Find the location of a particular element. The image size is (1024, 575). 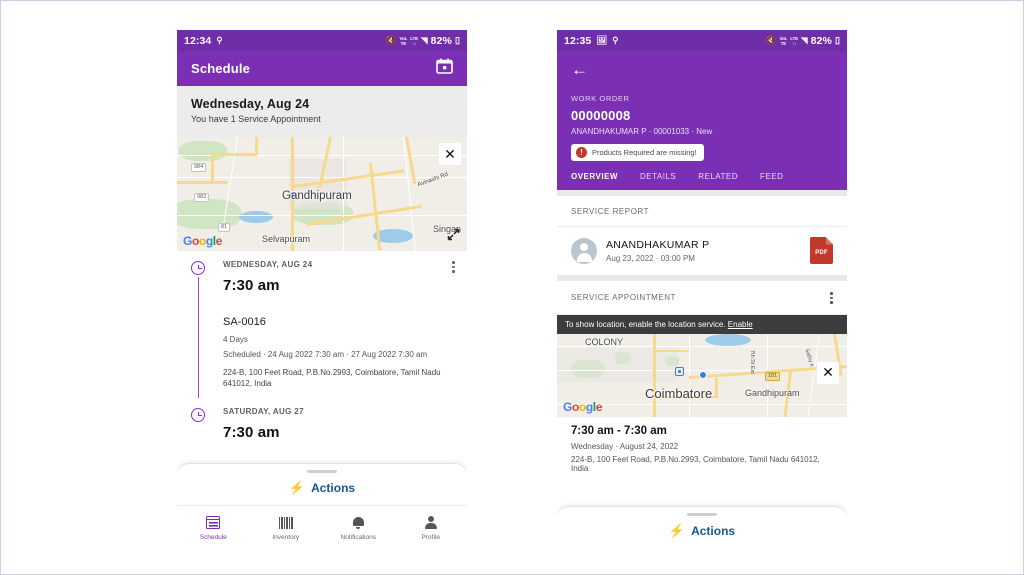

route-shield: 181 is located at coordinates (773, 376).